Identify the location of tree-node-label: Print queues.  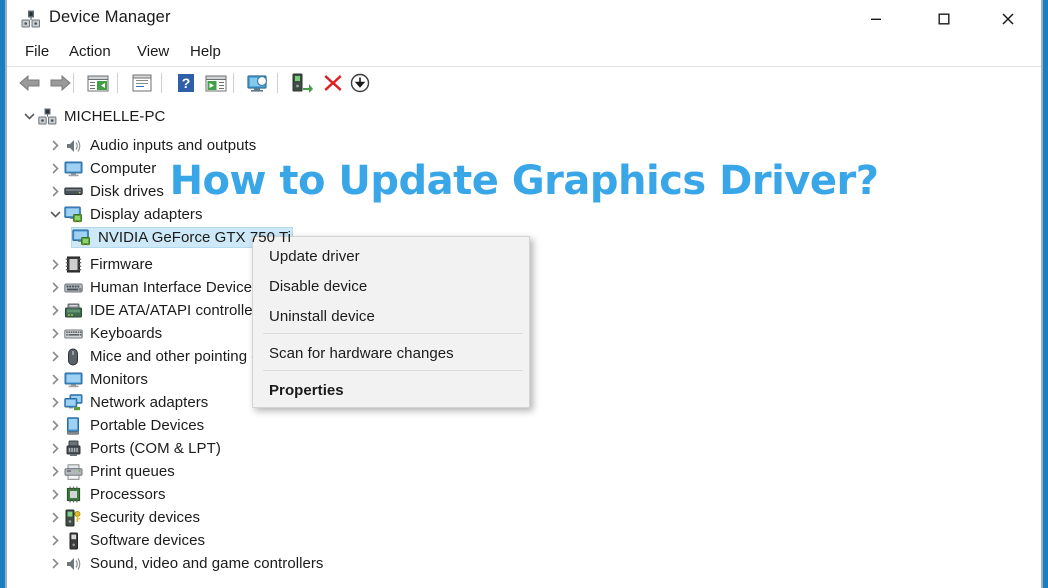
(132, 471).